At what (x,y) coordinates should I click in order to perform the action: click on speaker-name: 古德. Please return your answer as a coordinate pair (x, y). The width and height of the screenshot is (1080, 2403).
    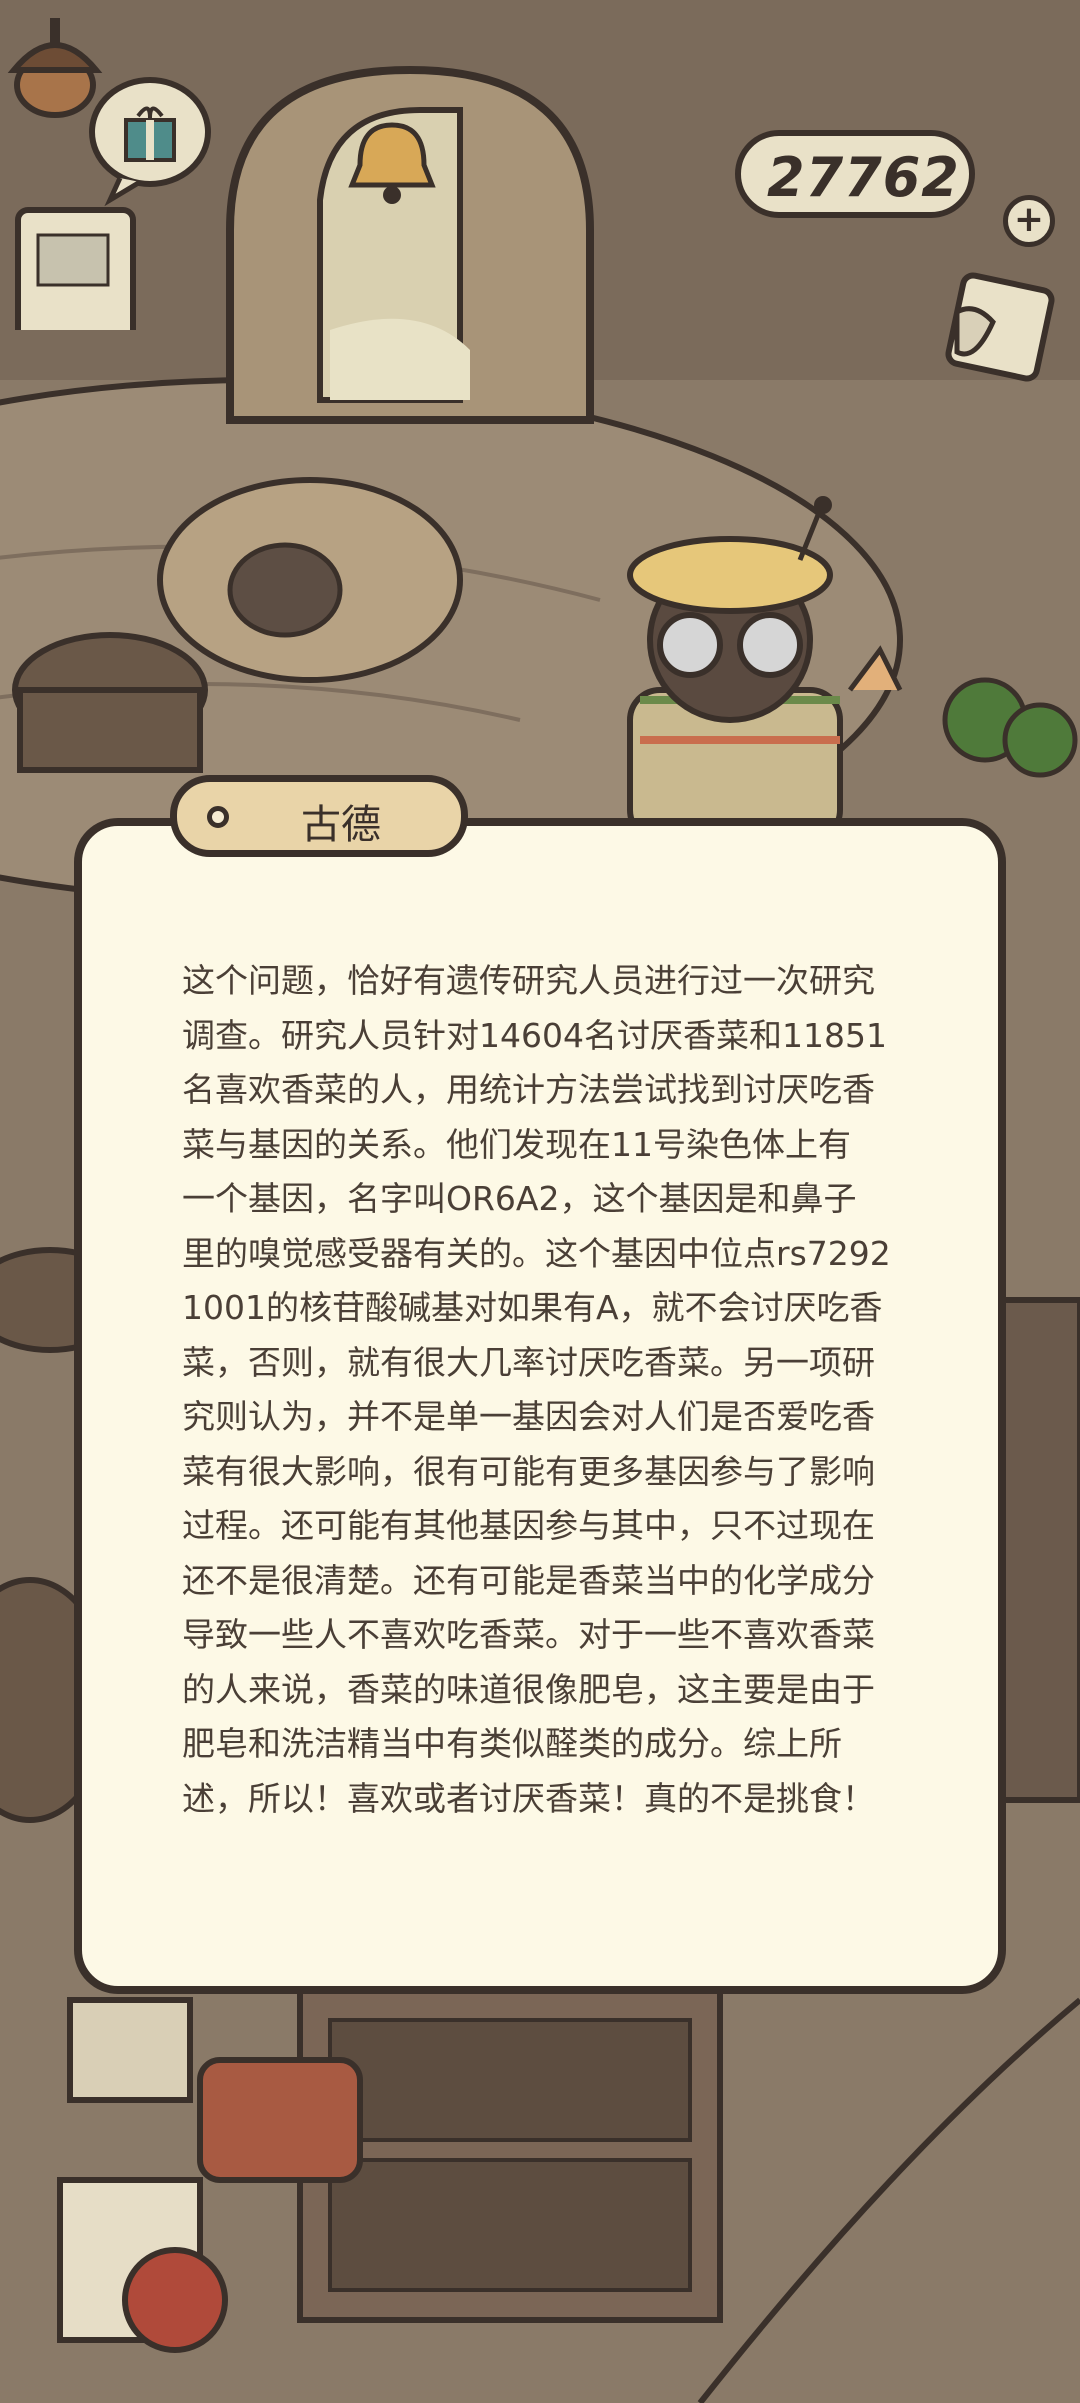
    Looking at the image, I should click on (341, 825).